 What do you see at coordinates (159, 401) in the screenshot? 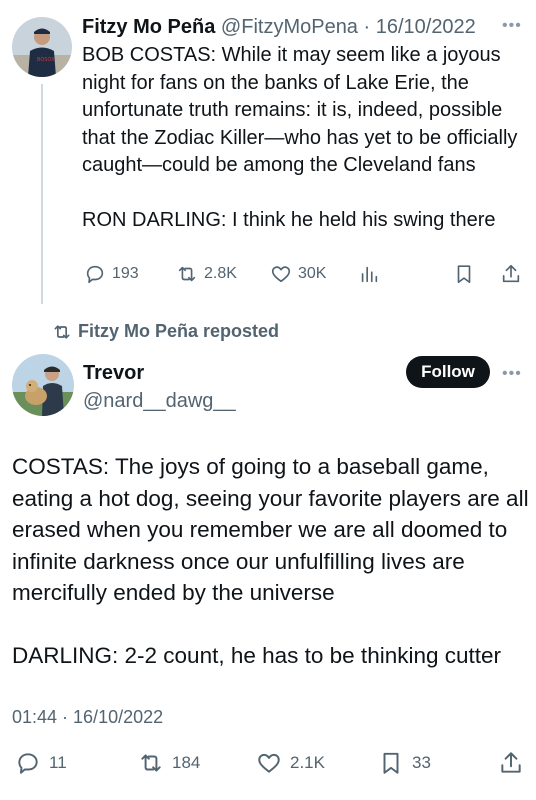
I see `main-author-handle: @nard__dawg__` at bounding box center [159, 401].